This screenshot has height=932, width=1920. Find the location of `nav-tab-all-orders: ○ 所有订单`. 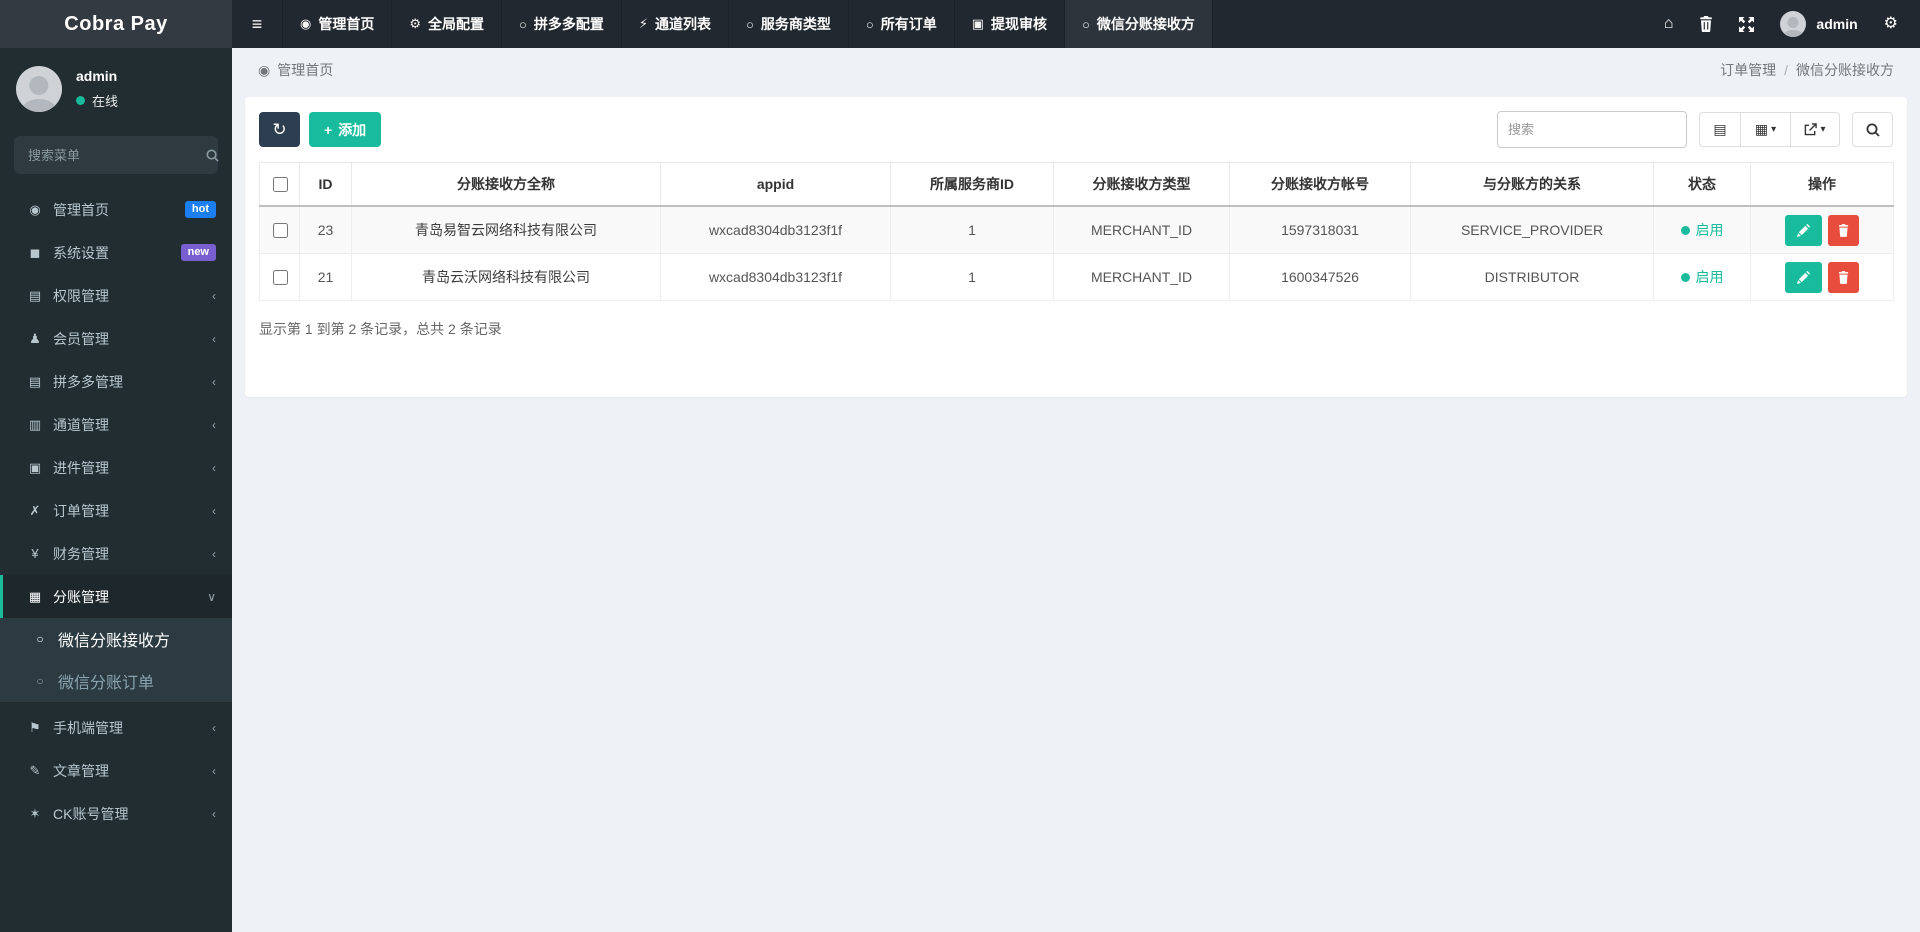

nav-tab-all-orders: ○ 所有订单 is located at coordinates (902, 24).